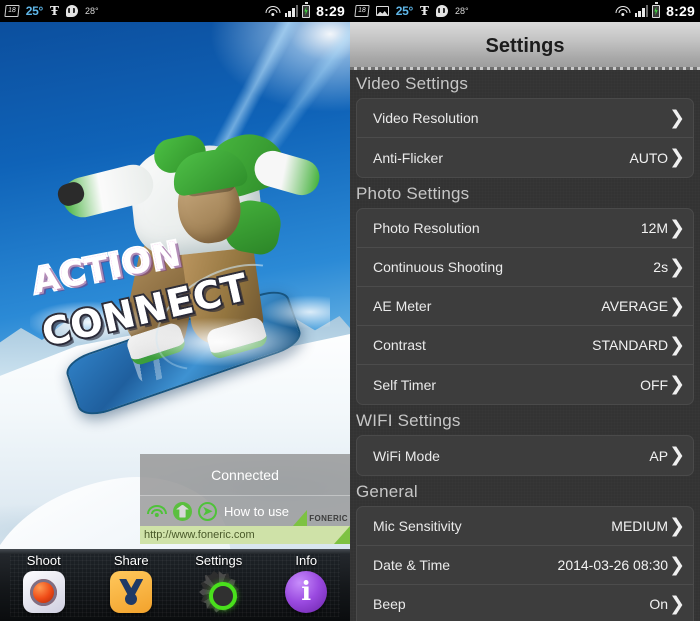 This screenshot has height=621, width=700. I want to click on settings-row-value: 12M, so click(654, 228).